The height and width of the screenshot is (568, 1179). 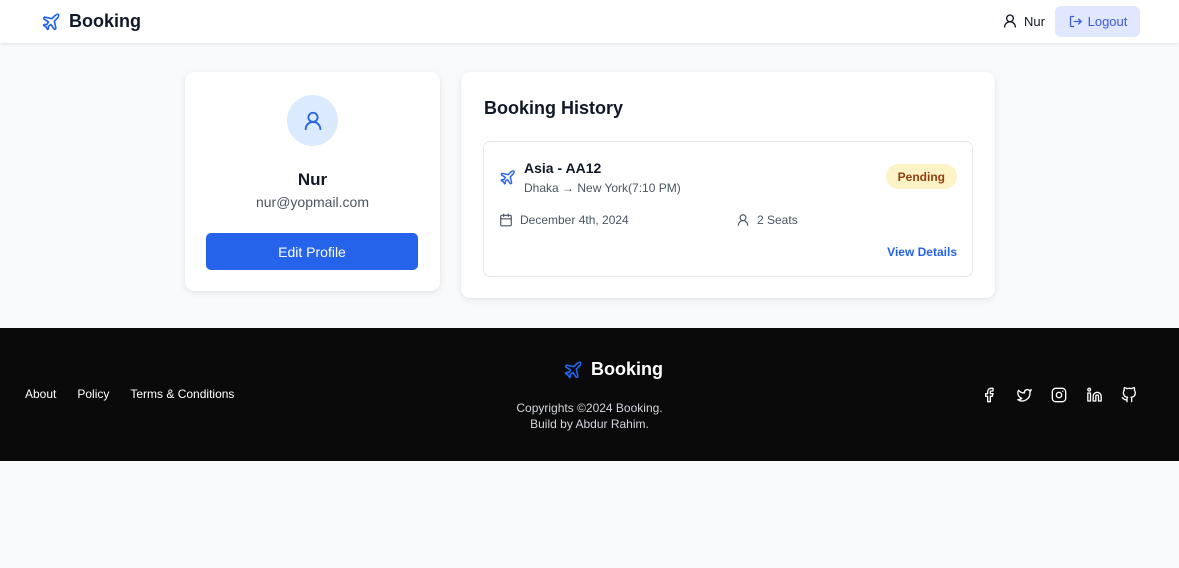 I want to click on top-navbar: Booking Nur Logout, so click(x=589, y=21).